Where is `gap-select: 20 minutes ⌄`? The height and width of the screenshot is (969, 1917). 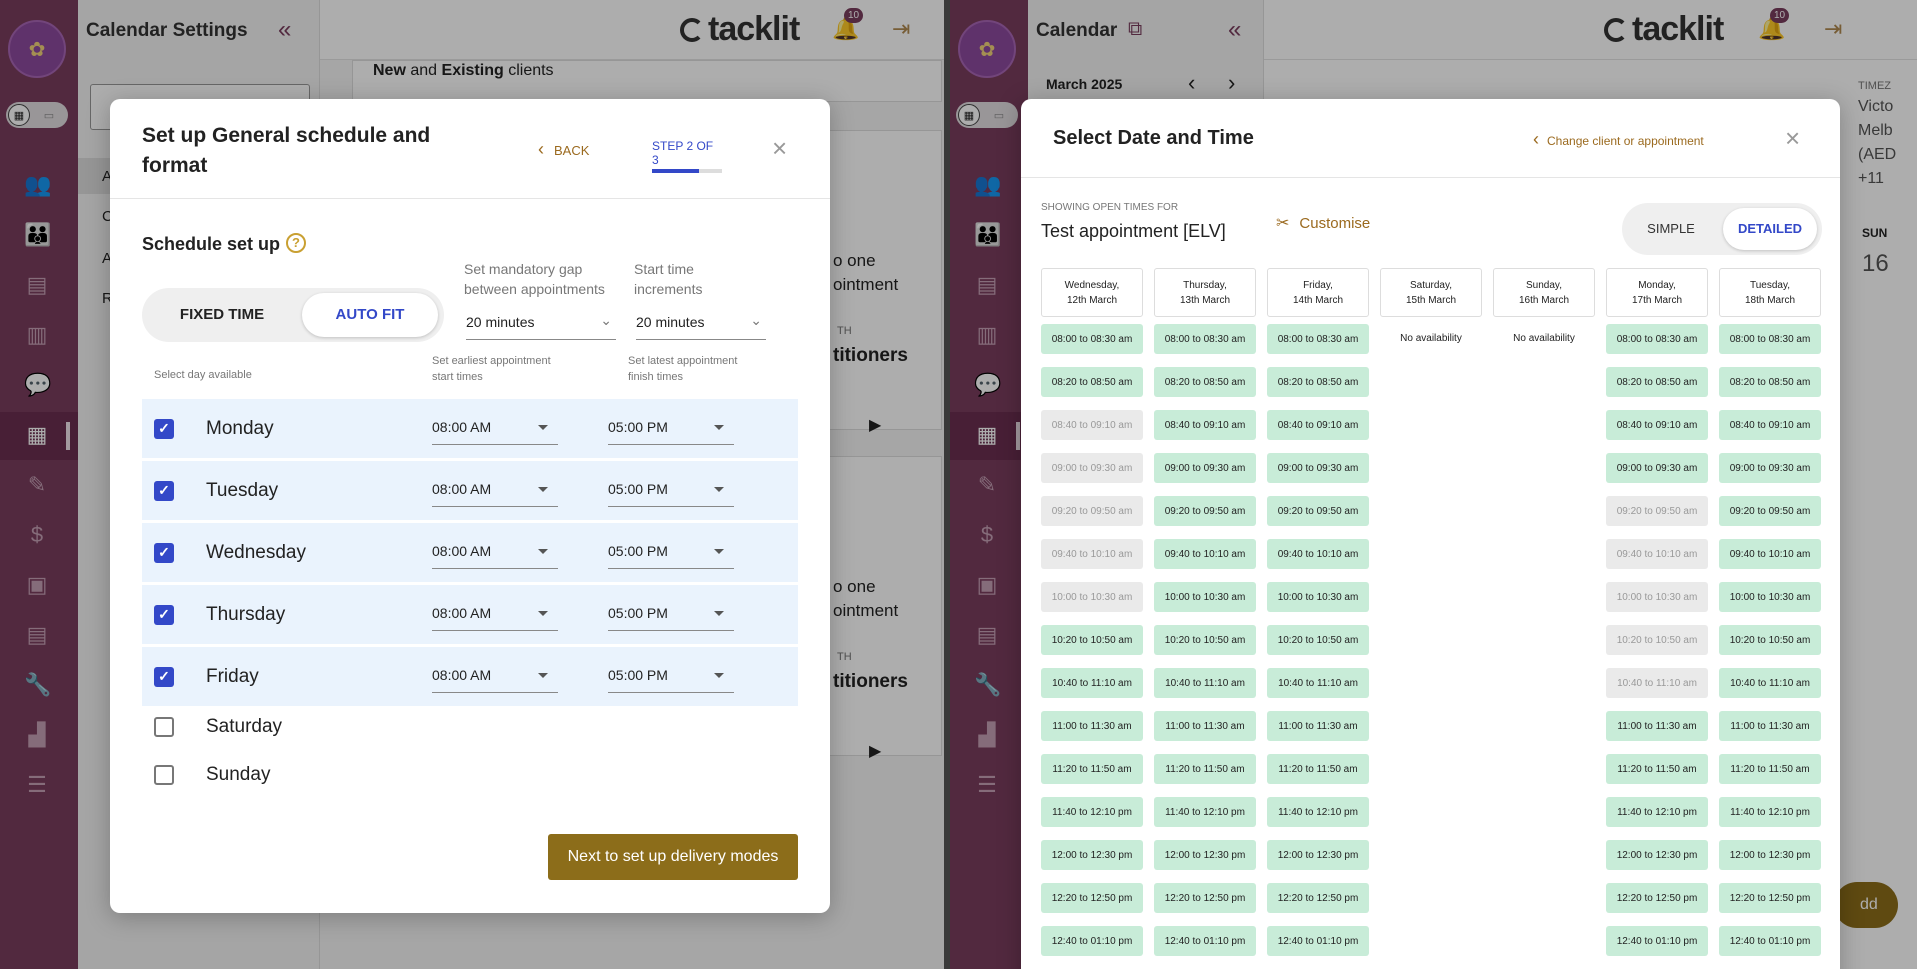 gap-select: 20 minutes ⌄ is located at coordinates (541, 324).